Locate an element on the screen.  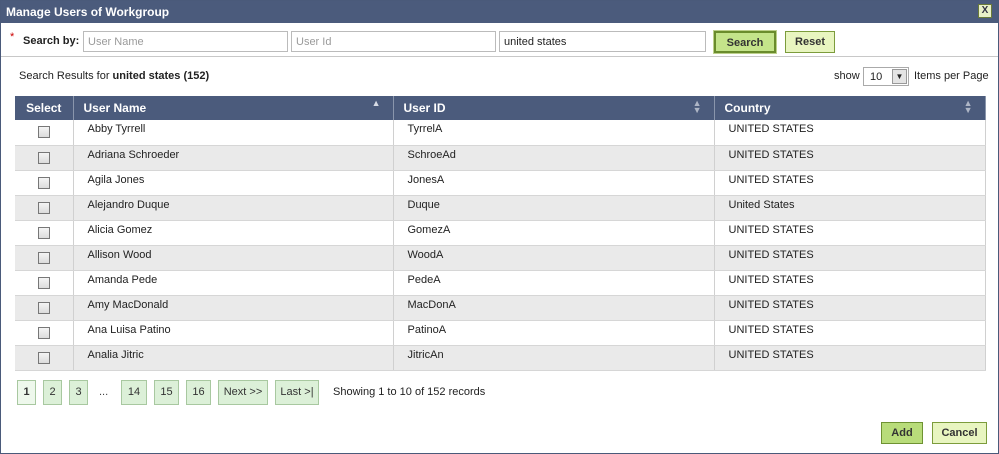
table-row: Amanda Pede PedeA UNITED STATES is located at coordinates (500, 283).